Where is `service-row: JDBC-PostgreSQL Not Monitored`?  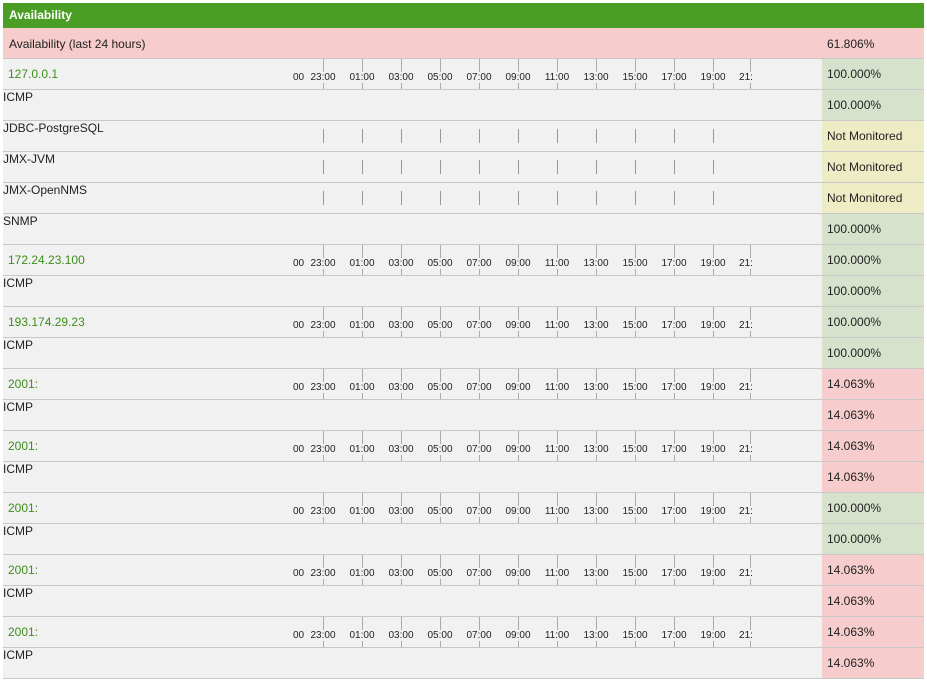 service-row: JDBC-PostgreSQL Not Monitored is located at coordinates (463, 136).